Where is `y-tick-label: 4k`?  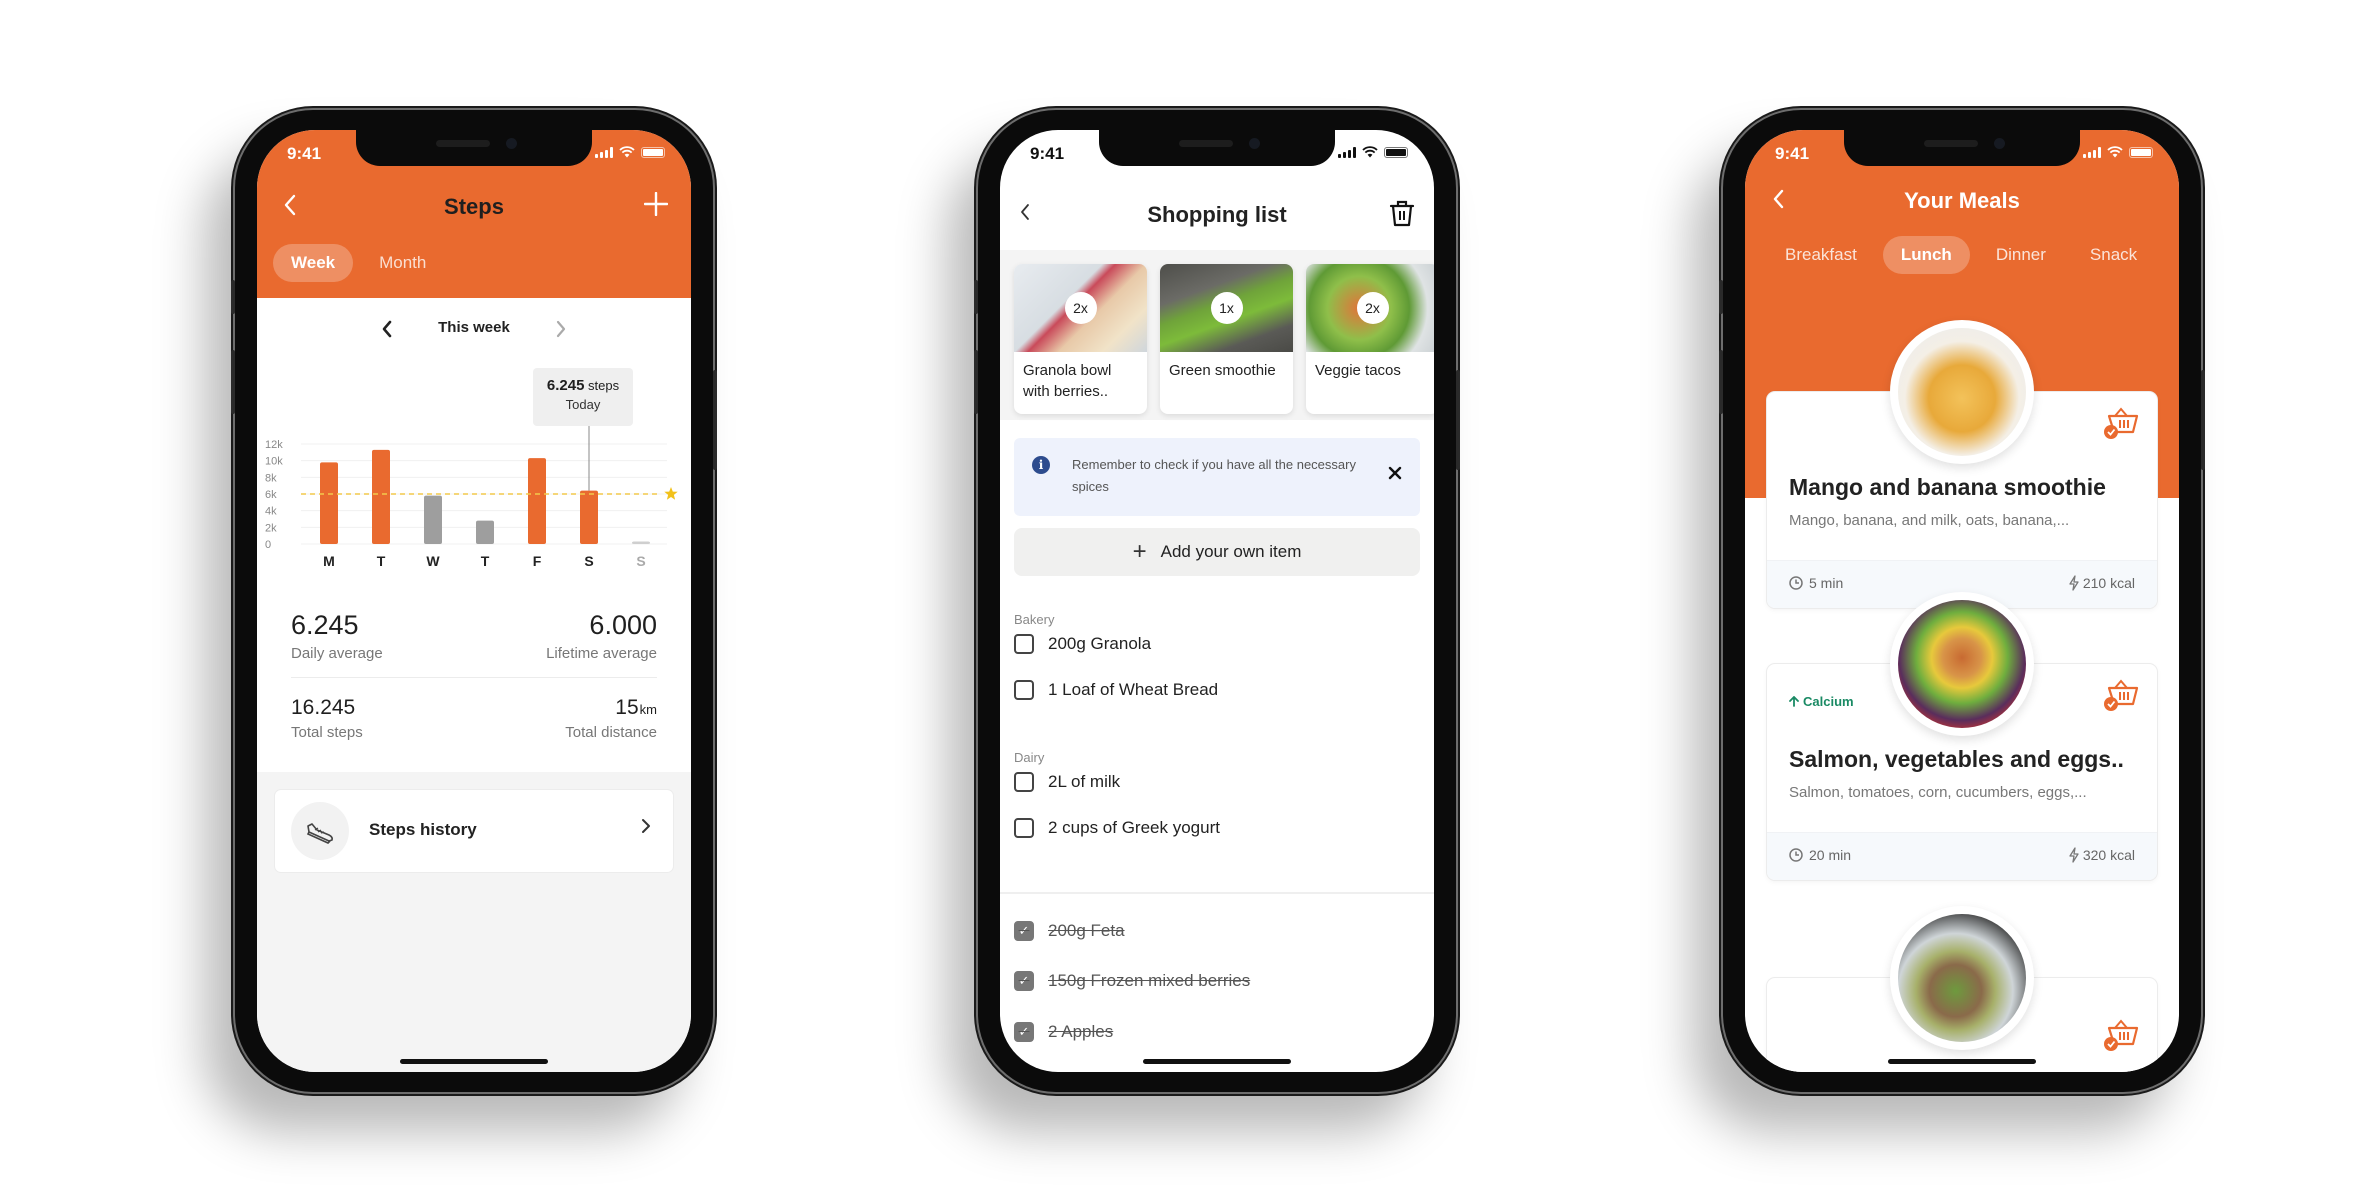 y-tick-label: 4k is located at coordinates (271, 512).